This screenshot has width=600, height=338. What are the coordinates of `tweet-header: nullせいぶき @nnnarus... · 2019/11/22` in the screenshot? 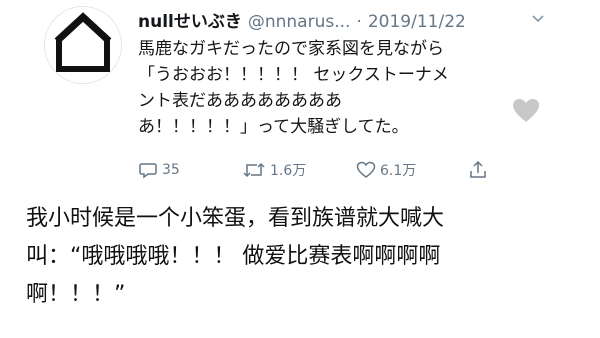 It's located at (365, 22).